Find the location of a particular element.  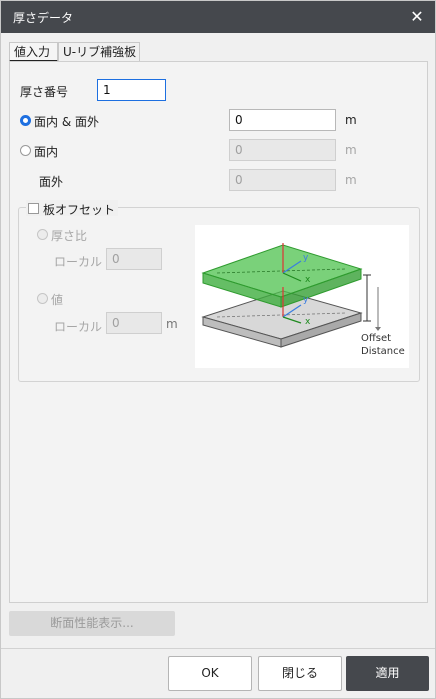

offset-value-label: 値 is located at coordinates (57, 300).